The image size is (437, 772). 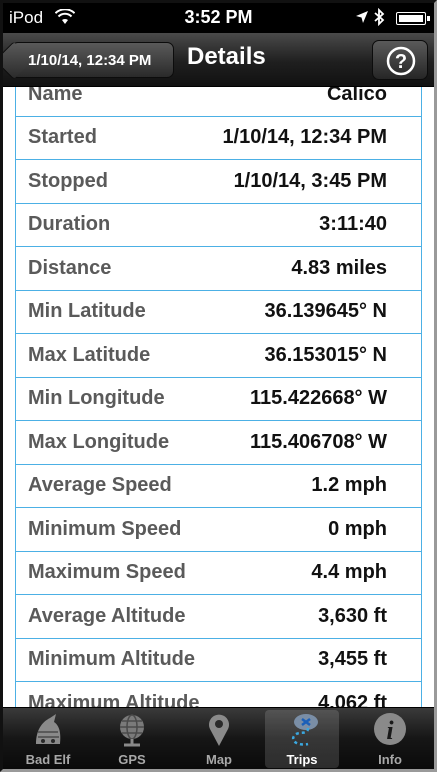 I want to click on tab-label: Map, so click(x=219, y=759).